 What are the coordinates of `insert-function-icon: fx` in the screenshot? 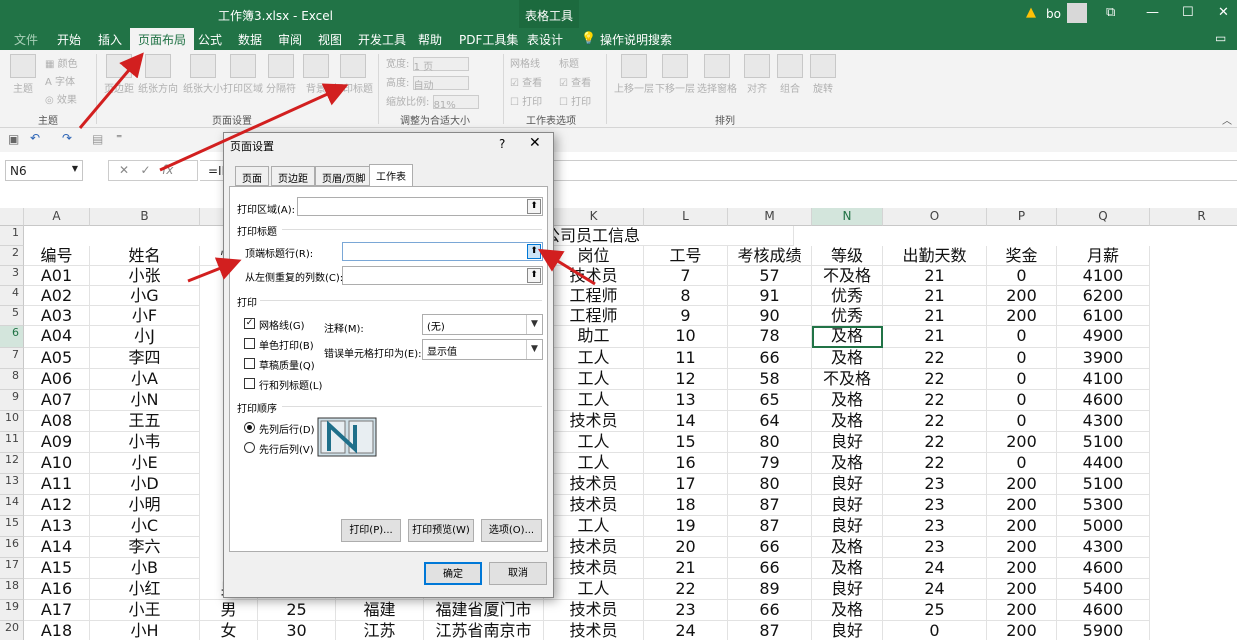 It's located at (167, 170).